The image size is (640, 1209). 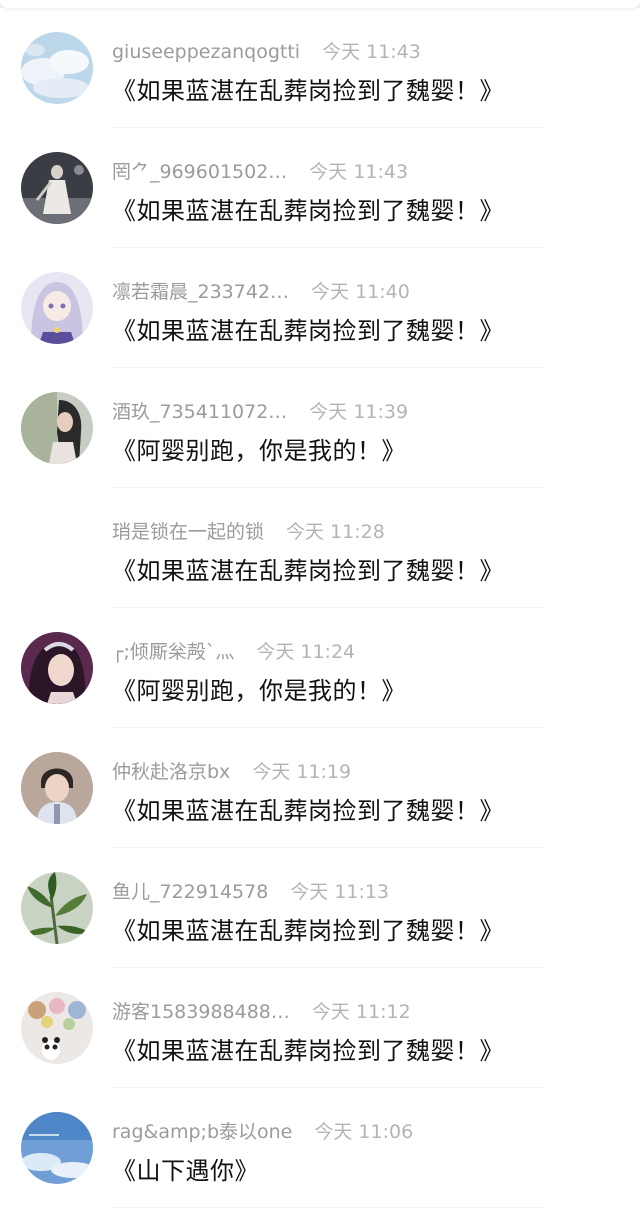 What do you see at coordinates (202, 1132) in the screenshot?
I see `username: rag&amp;b泰以one` at bounding box center [202, 1132].